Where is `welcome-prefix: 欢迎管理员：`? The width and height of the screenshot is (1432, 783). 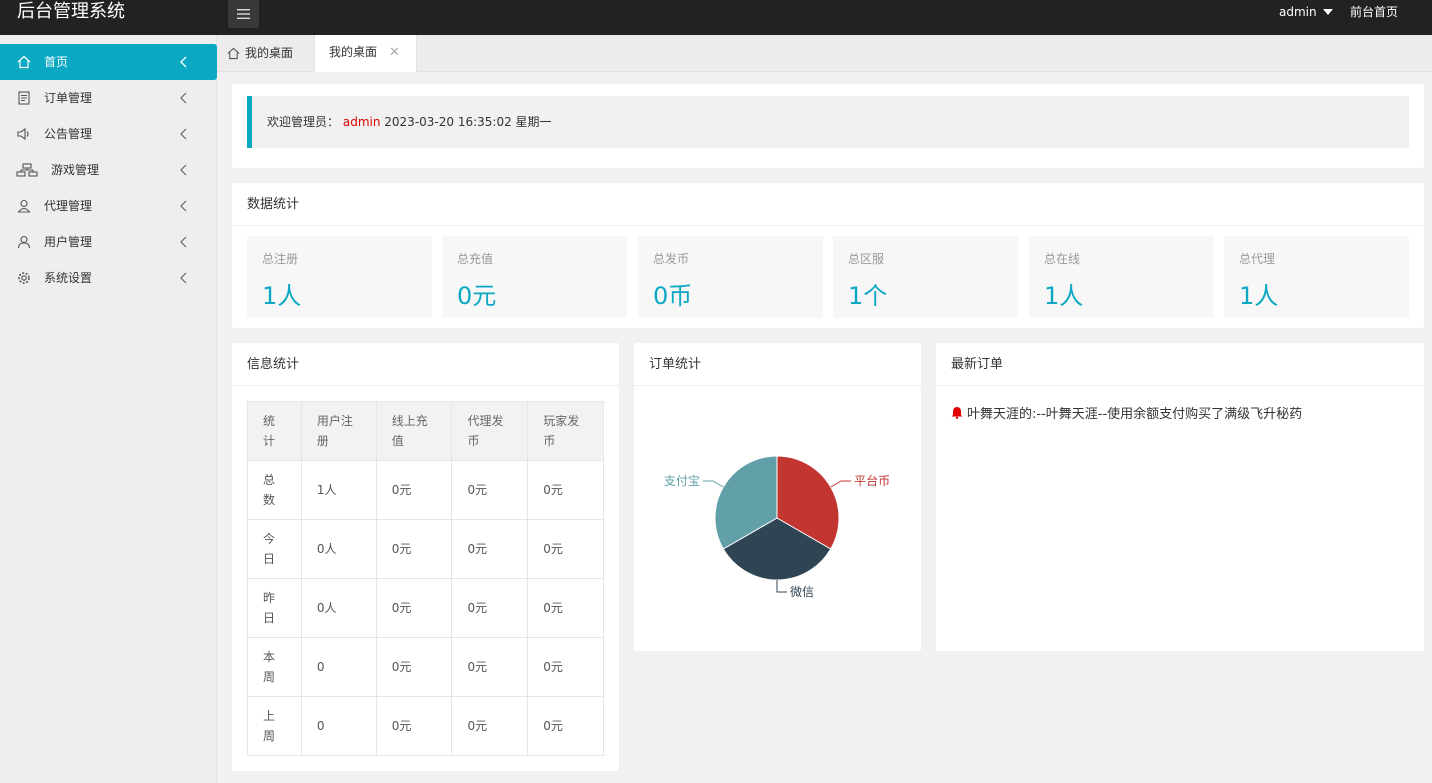
welcome-prefix: 欢迎管理员： is located at coordinates (303, 122).